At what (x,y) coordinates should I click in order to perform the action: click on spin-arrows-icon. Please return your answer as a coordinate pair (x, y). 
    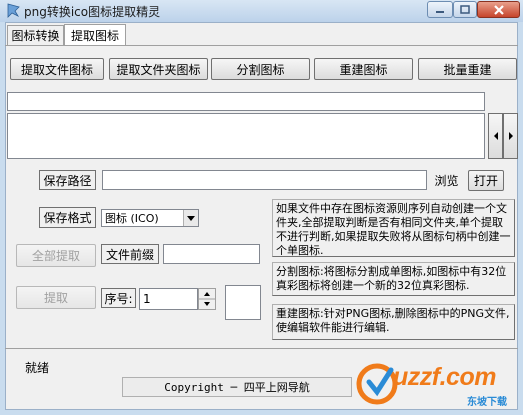
    Looking at the image, I should click on (207, 299).